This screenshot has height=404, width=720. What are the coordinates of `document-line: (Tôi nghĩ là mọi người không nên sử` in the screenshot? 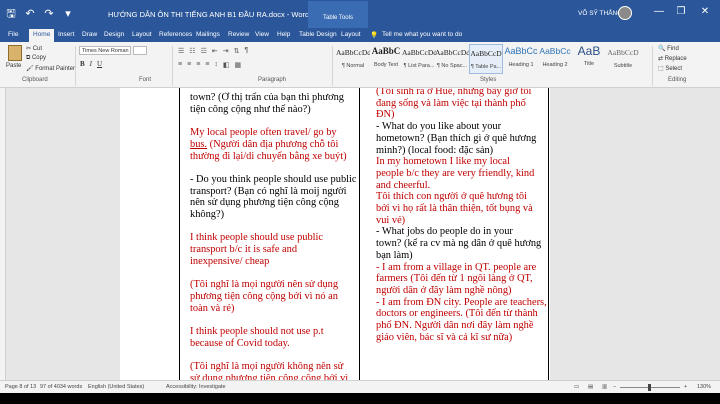 It's located at (273, 367).